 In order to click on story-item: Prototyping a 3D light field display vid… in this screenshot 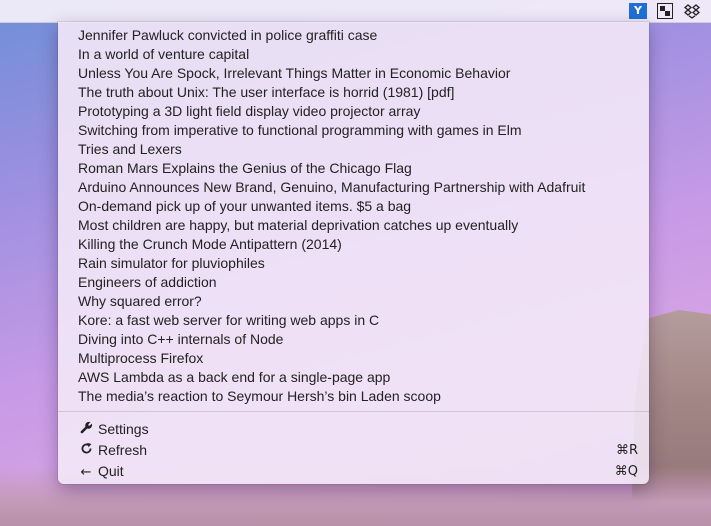, I will do `click(353, 111)`.